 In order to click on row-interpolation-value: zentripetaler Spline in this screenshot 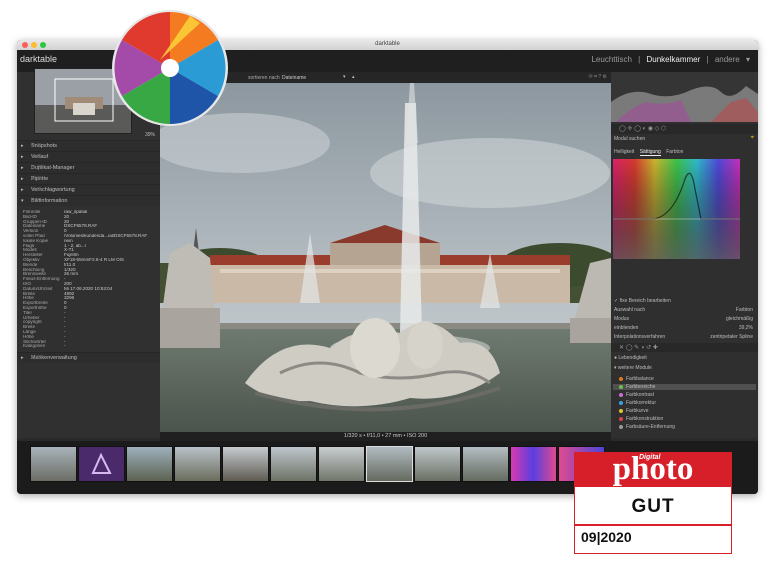, I will do `click(731, 337)`.